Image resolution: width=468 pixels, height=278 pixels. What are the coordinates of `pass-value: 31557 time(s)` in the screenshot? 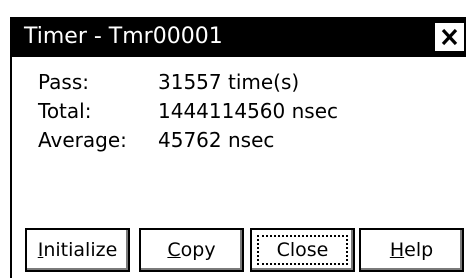 It's located at (229, 82).